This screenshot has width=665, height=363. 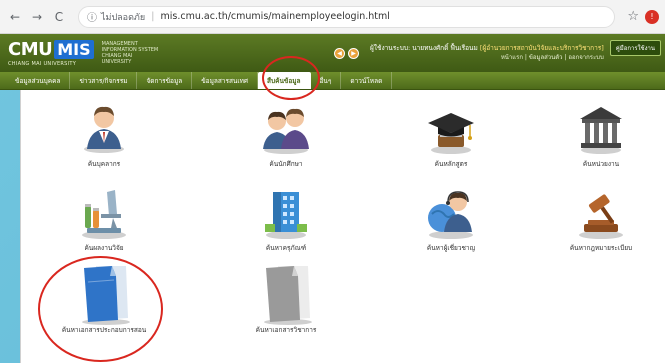 I want to click on tile-label: ค้นหลักสูตร, so click(x=451, y=164).